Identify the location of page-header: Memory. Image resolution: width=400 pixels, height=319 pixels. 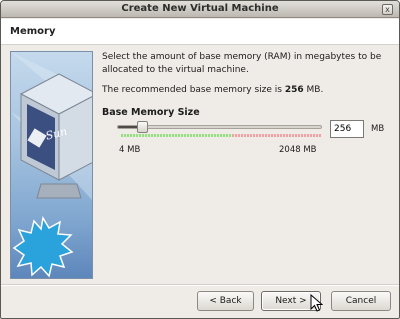
(200, 32).